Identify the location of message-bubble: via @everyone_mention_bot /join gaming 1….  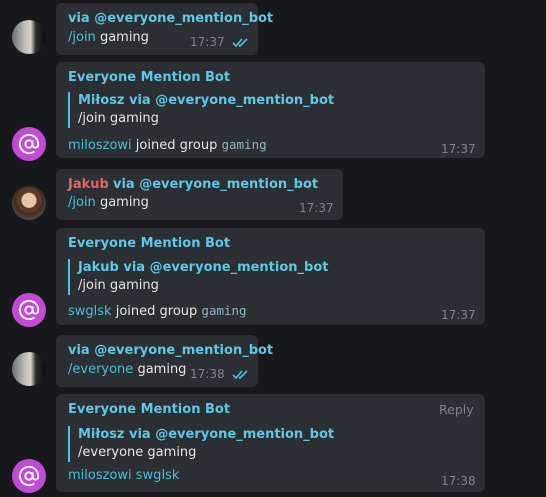
(164, 29).